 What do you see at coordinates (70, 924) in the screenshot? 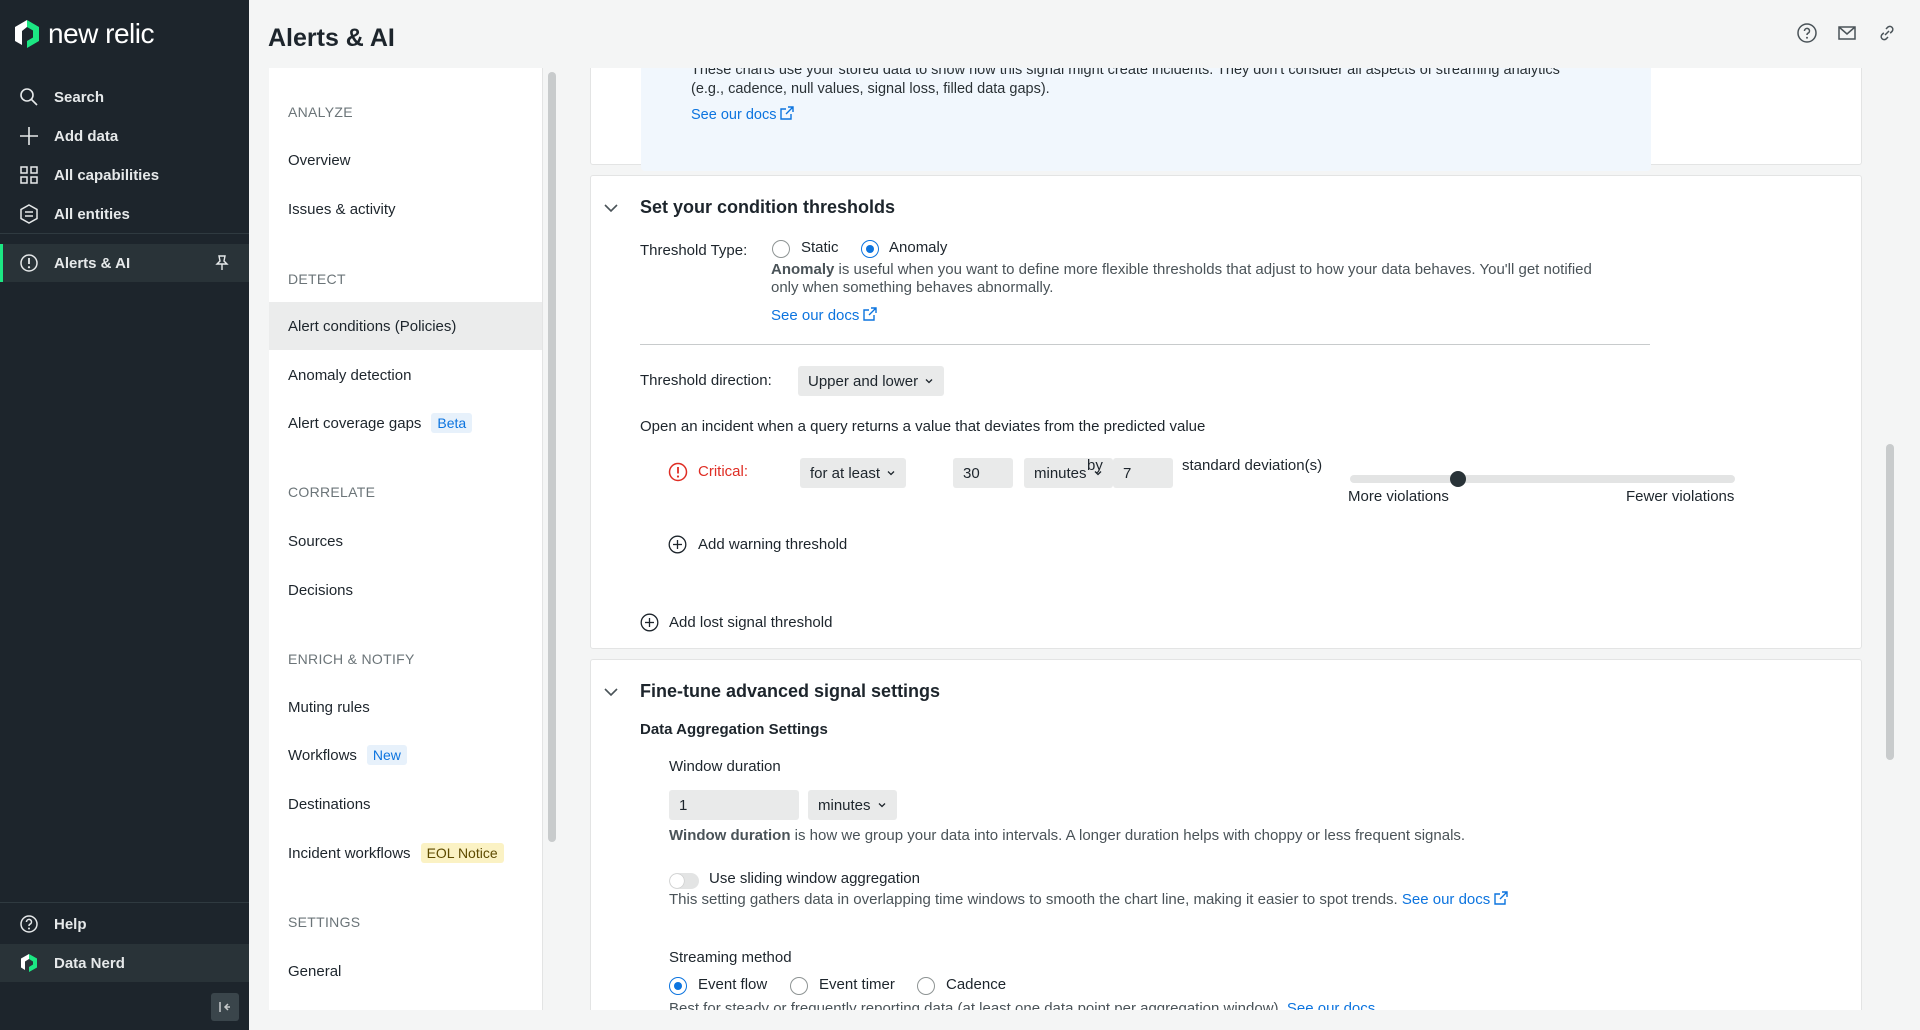
I see `nav-help-label: Help` at bounding box center [70, 924].